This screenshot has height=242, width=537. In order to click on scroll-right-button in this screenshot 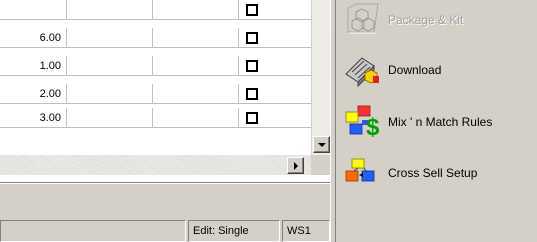, I will do `click(295, 165)`.